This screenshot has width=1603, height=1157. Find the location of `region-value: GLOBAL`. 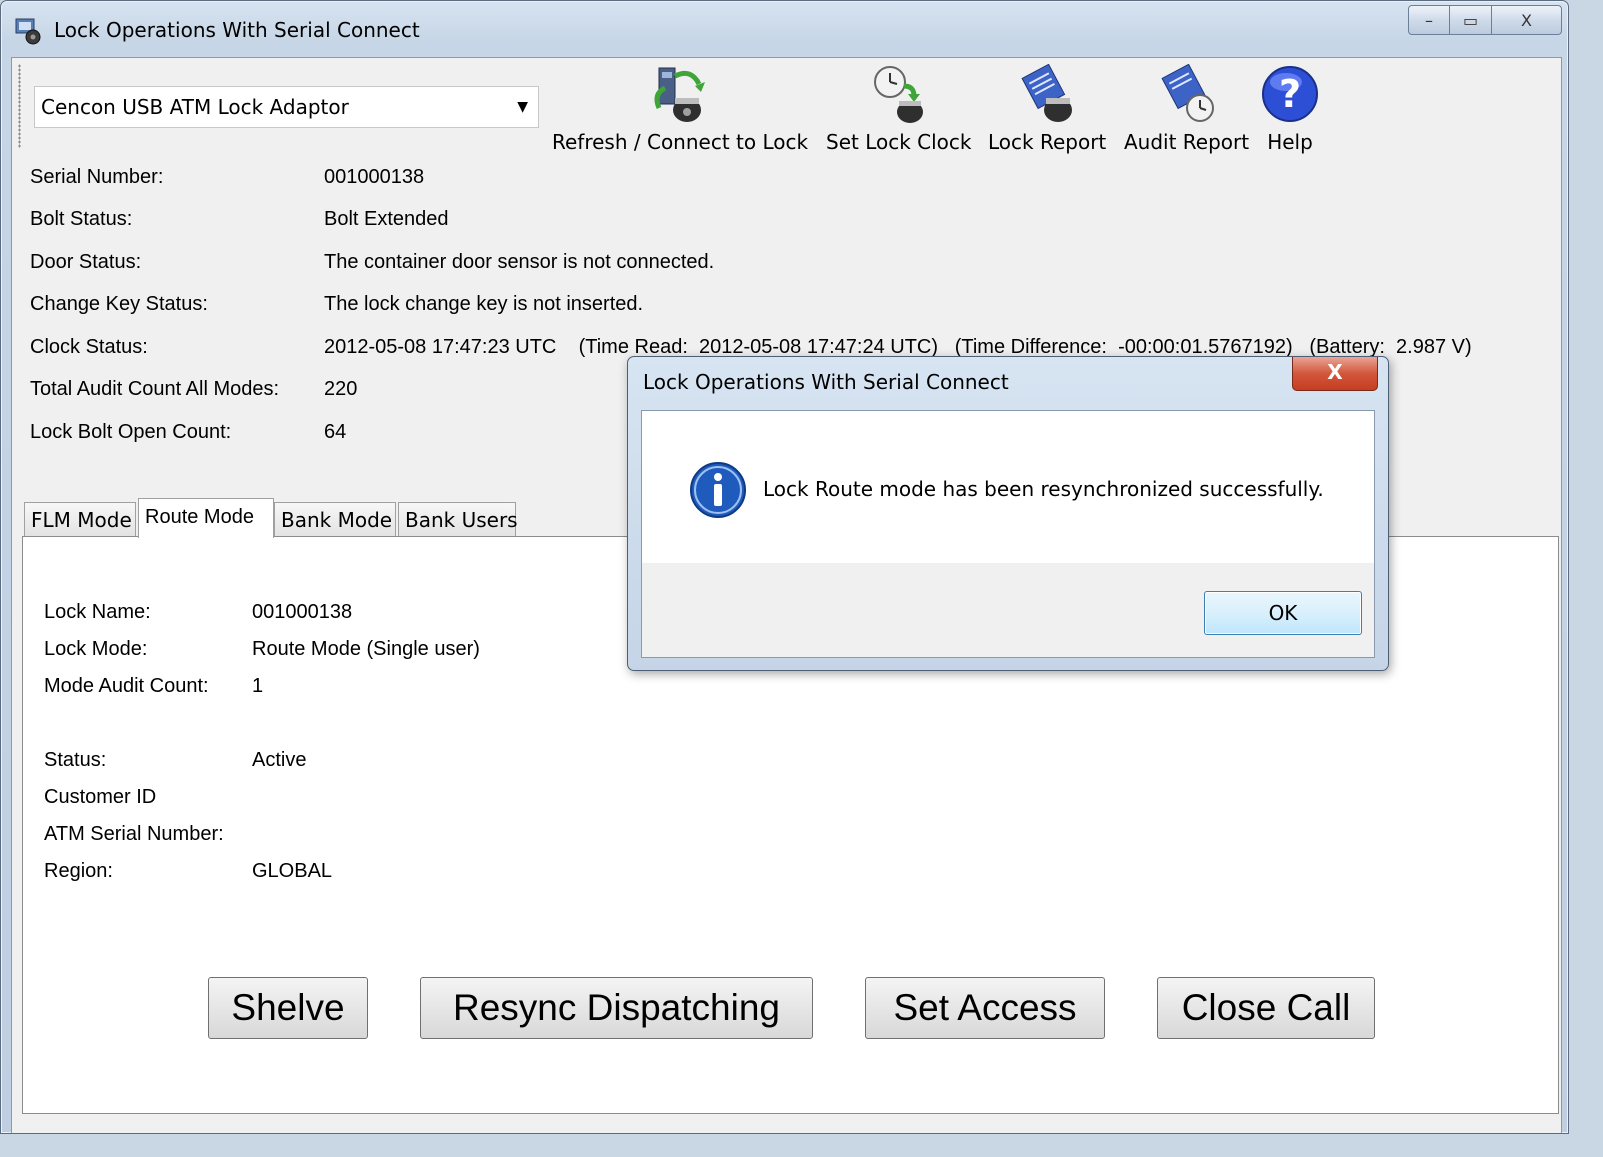

region-value: GLOBAL is located at coordinates (292, 871).